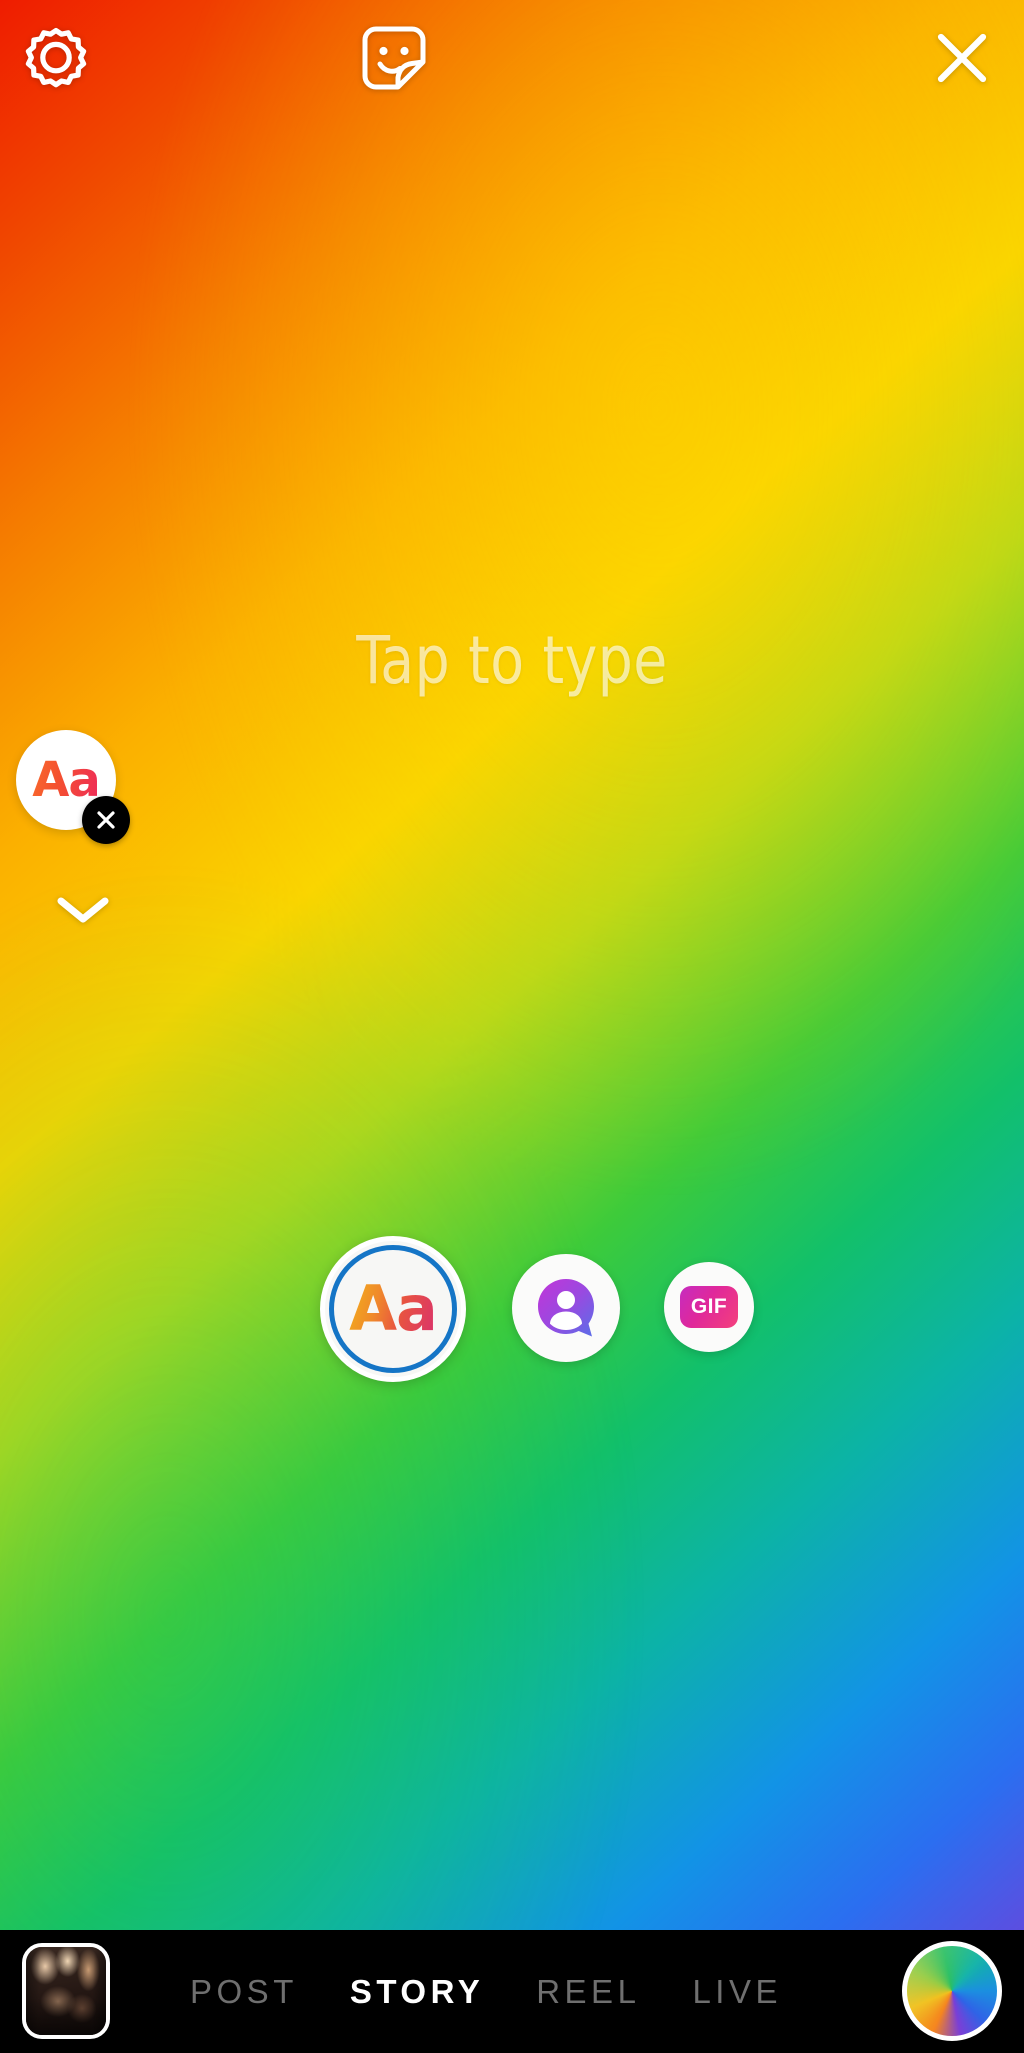 Image resolution: width=1024 pixels, height=2053 pixels. I want to click on settings-button, so click(56, 58).